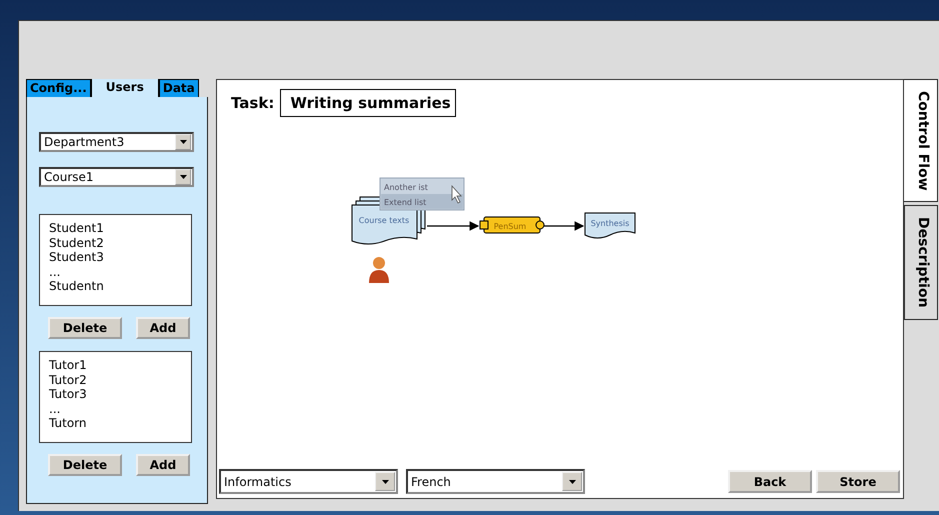 Image resolution: width=939 pixels, height=515 pixels. What do you see at coordinates (368, 103) in the screenshot?
I see `task-name-field: Writing summaries` at bounding box center [368, 103].